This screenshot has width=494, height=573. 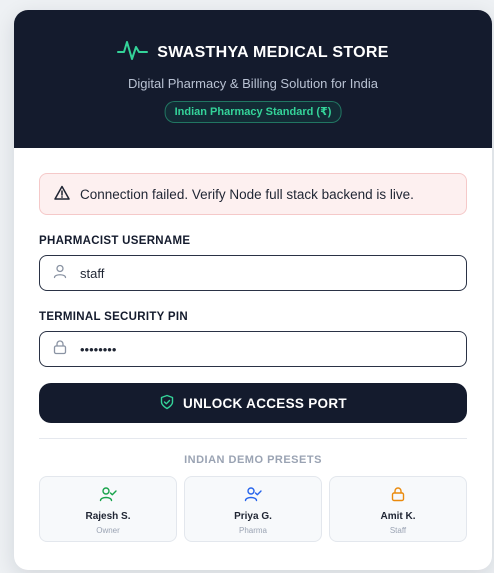 What do you see at coordinates (133, 52) in the screenshot?
I see `pulse-icon` at bounding box center [133, 52].